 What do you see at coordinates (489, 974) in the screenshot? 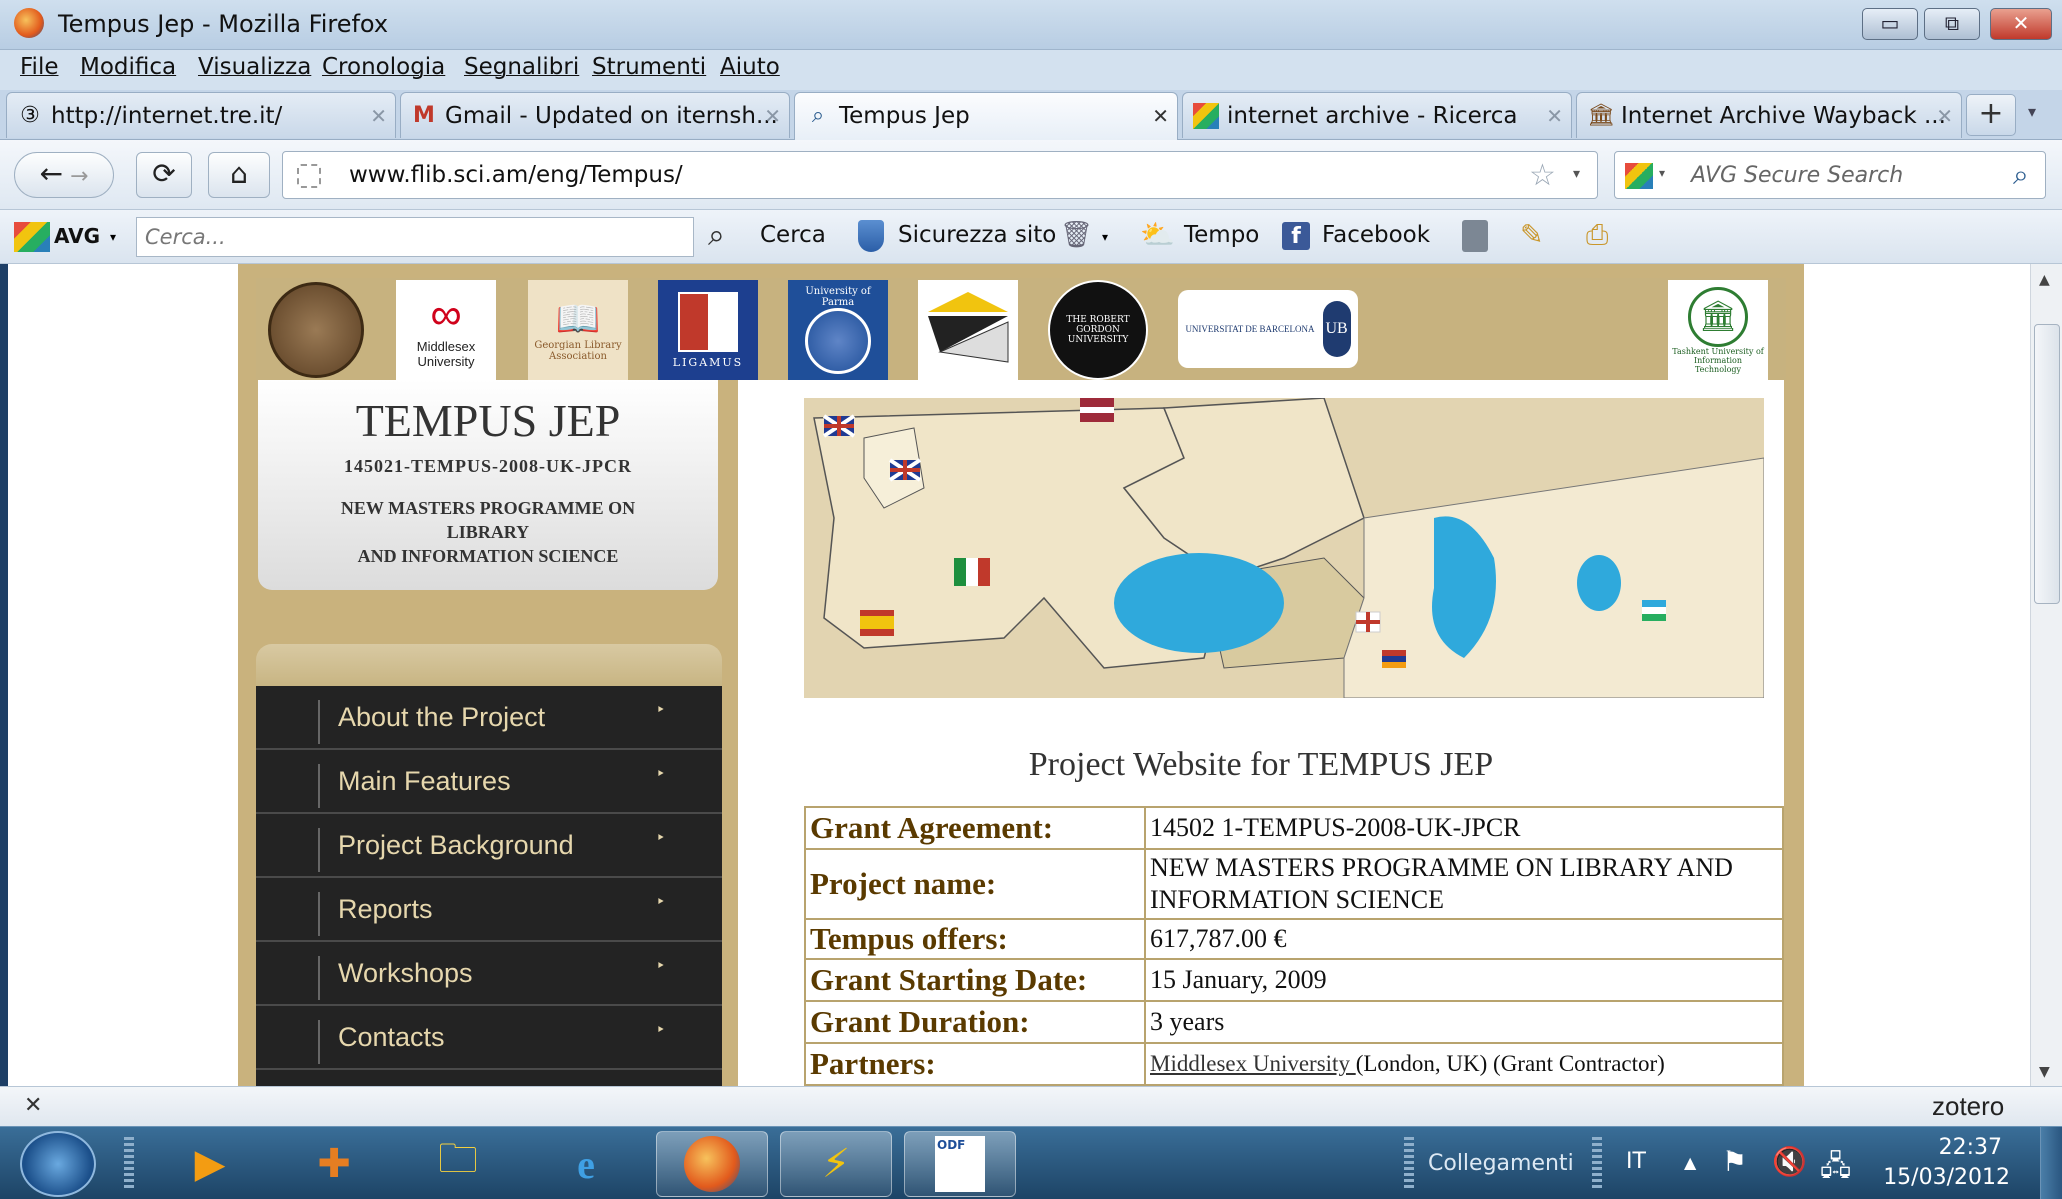
I see `sidebar-item-workshops: Workshops ‣` at bounding box center [489, 974].